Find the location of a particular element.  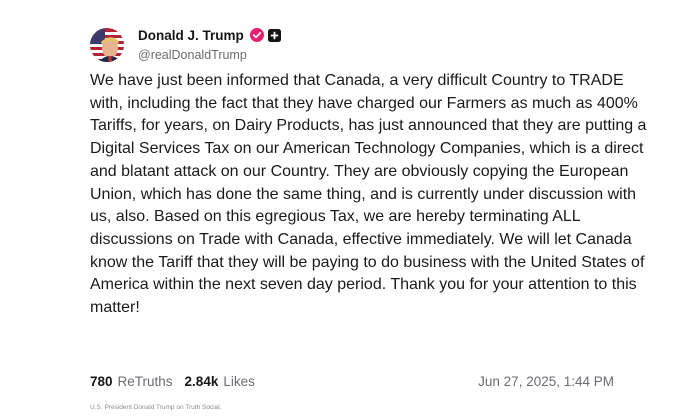

retruths-label: ReTruths is located at coordinates (145, 381).